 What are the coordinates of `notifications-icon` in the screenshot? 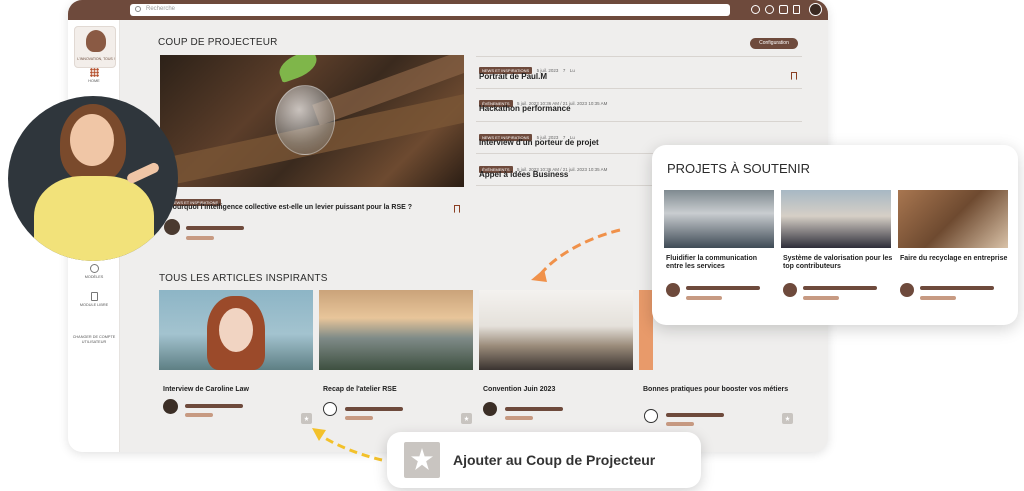 It's located at (783, 9).